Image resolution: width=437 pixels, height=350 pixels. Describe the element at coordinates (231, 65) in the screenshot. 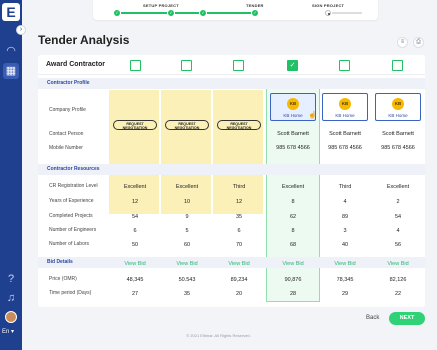

I see `award-contractor-row: Award Contractor ✓` at that location.